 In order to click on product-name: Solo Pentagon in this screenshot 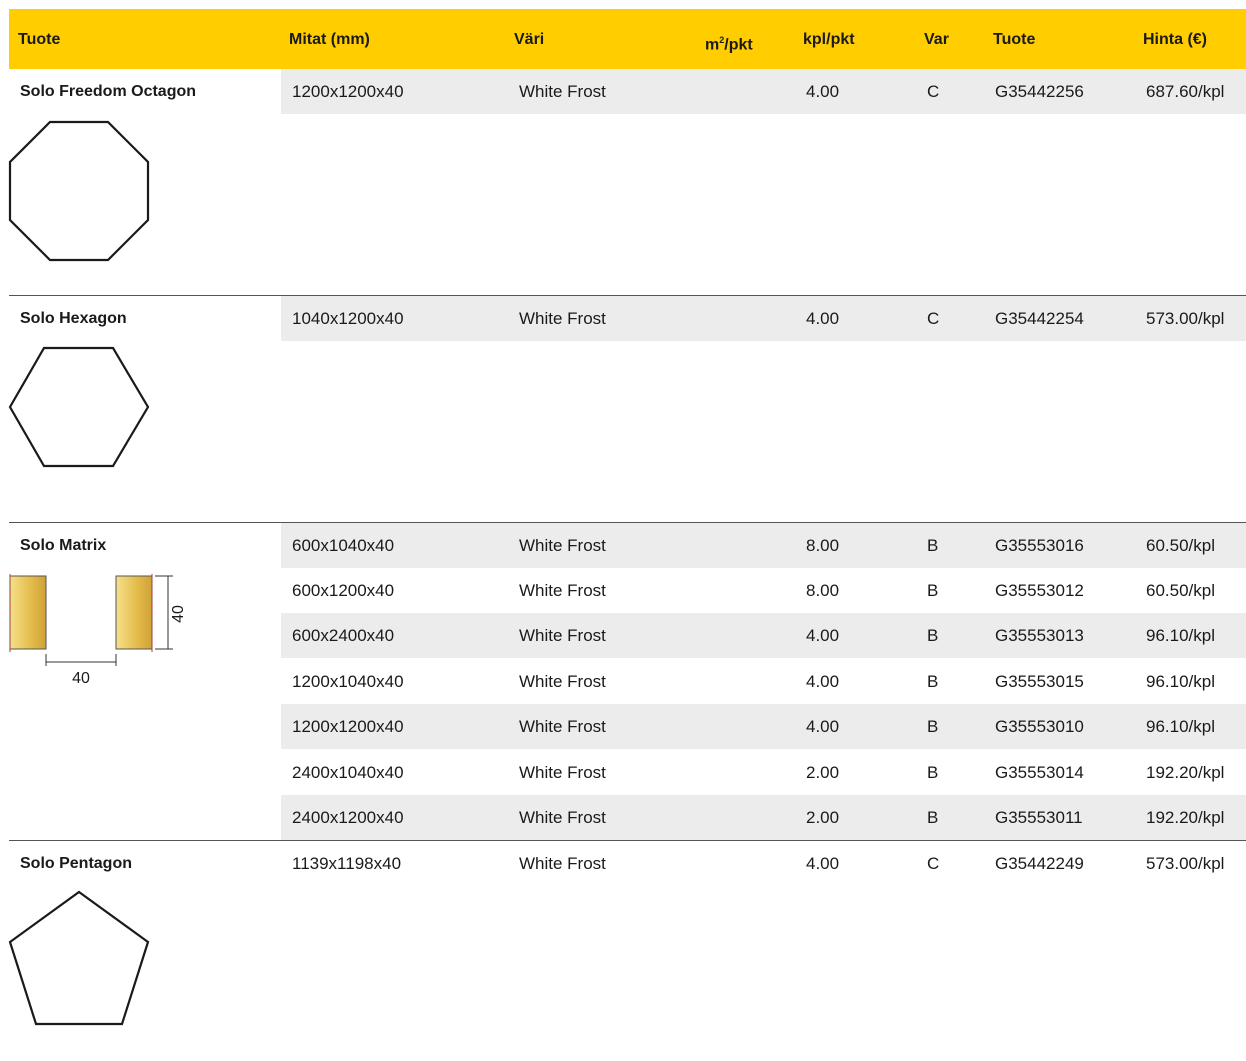, I will do `click(76, 863)`.